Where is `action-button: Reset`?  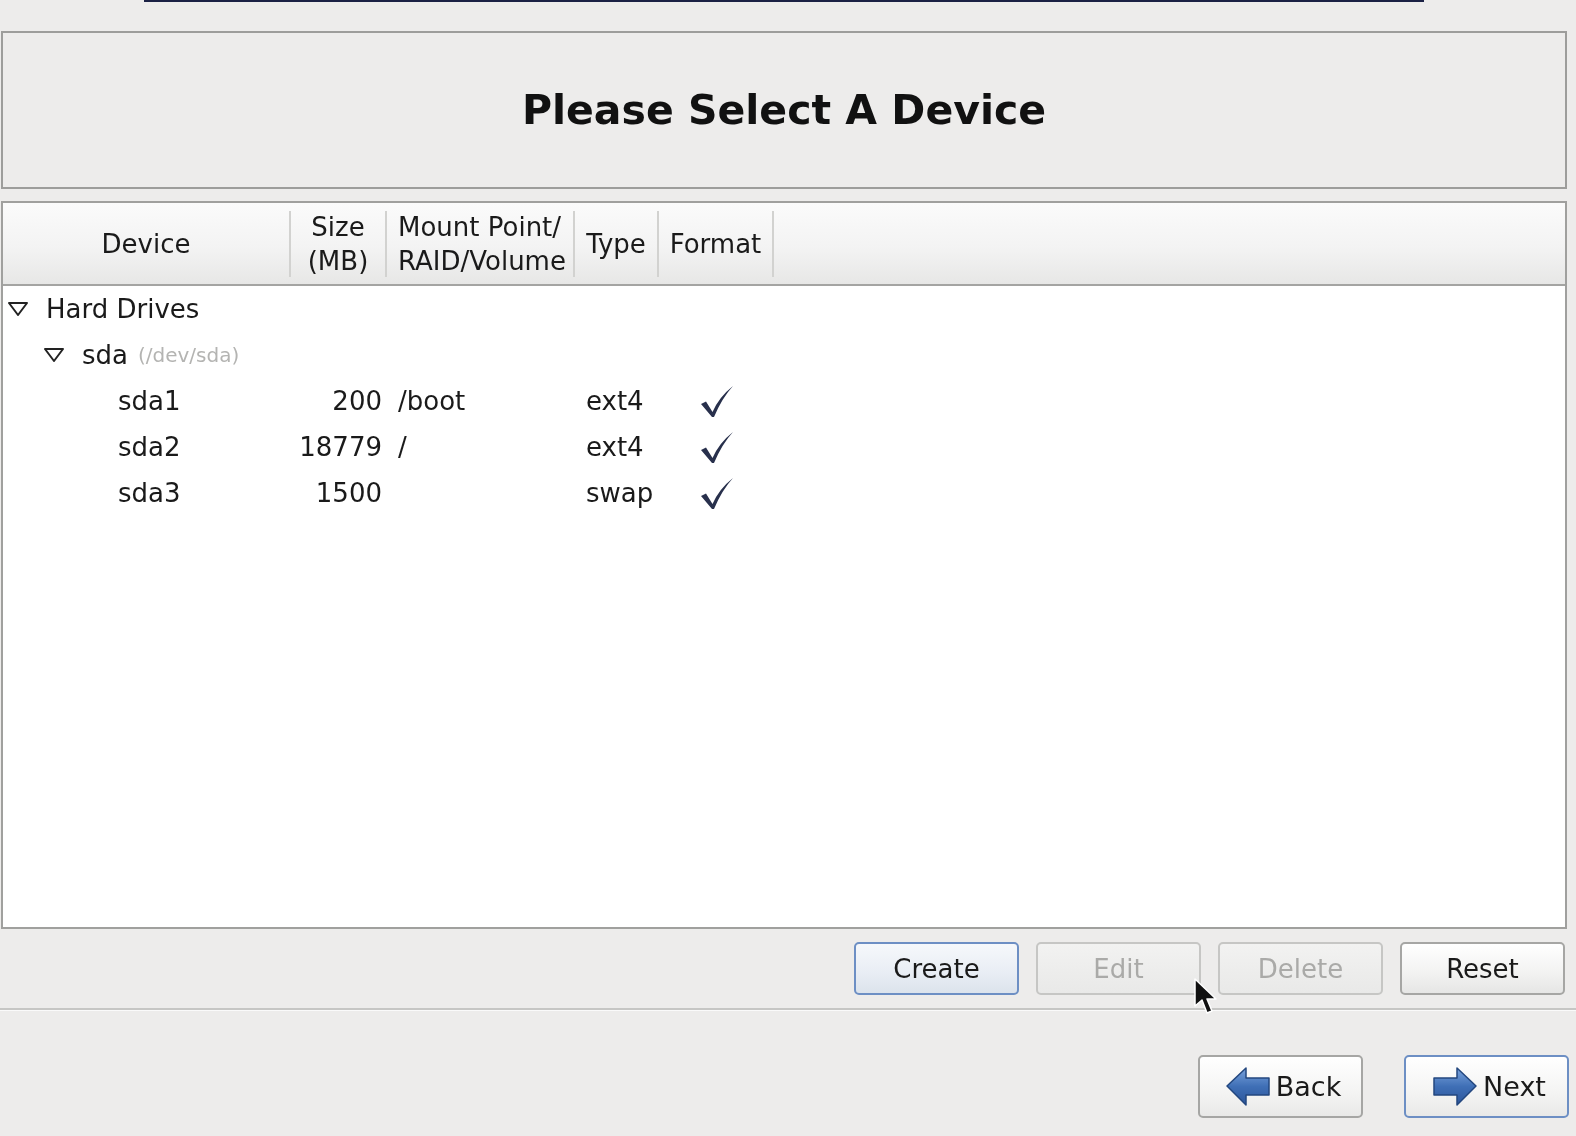 action-button: Reset is located at coordinates (1482, 968).